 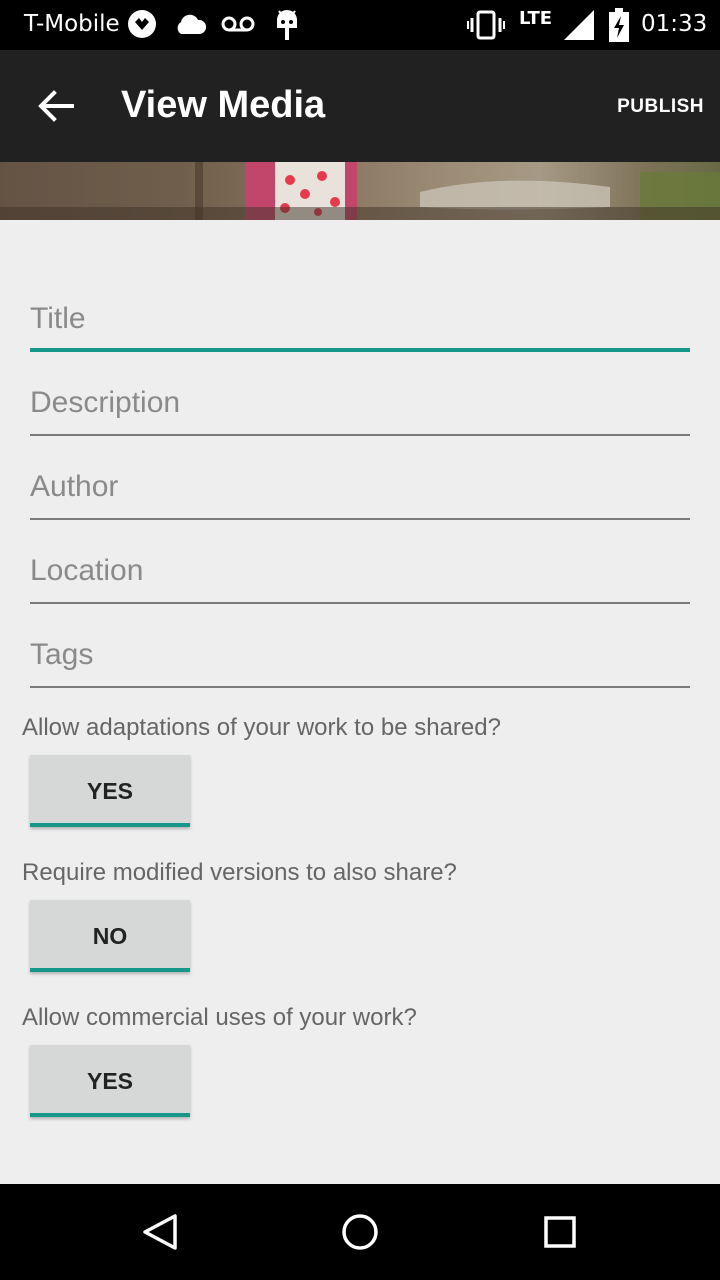 I want to click on description-field, so click(x=360, y=405).